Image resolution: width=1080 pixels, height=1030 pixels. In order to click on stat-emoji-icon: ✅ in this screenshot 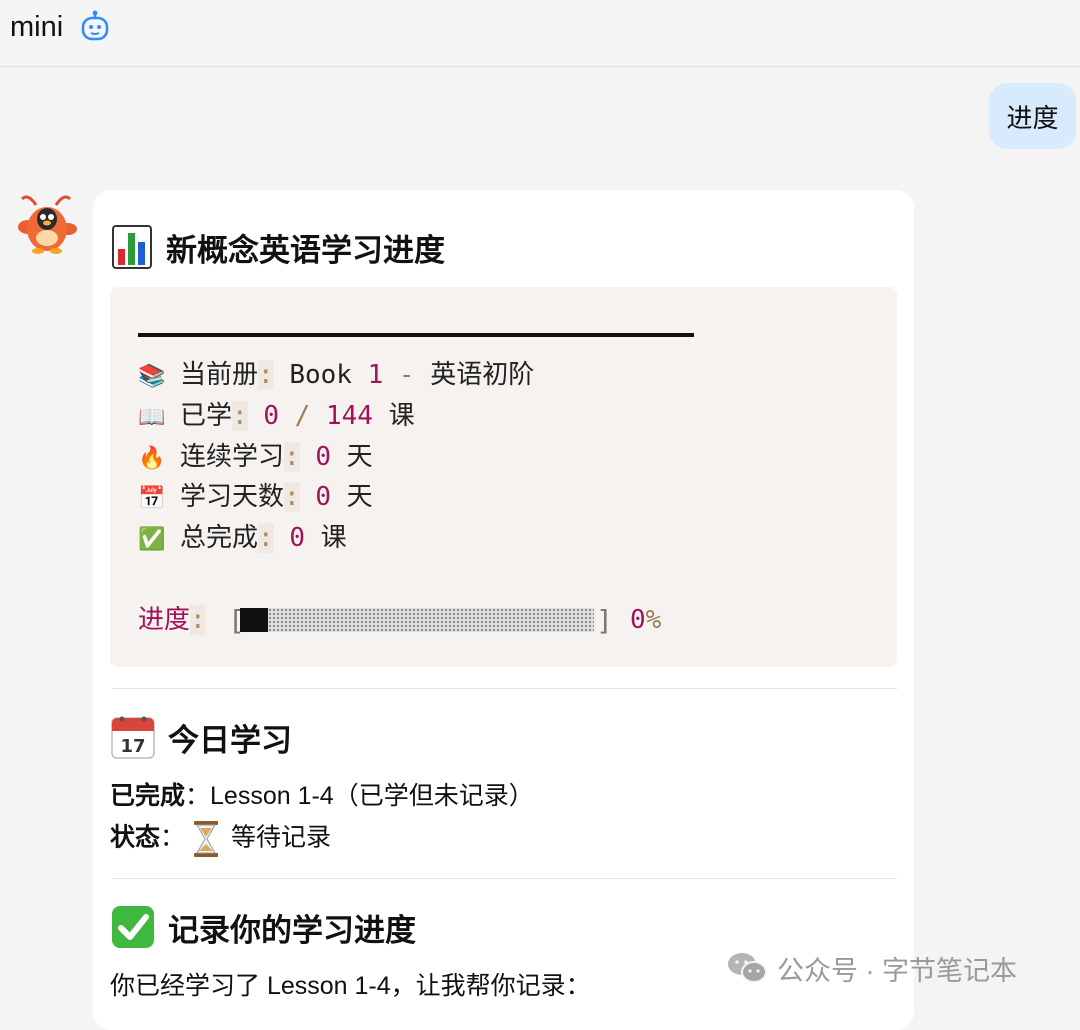, I will do `click(152, 539)`.